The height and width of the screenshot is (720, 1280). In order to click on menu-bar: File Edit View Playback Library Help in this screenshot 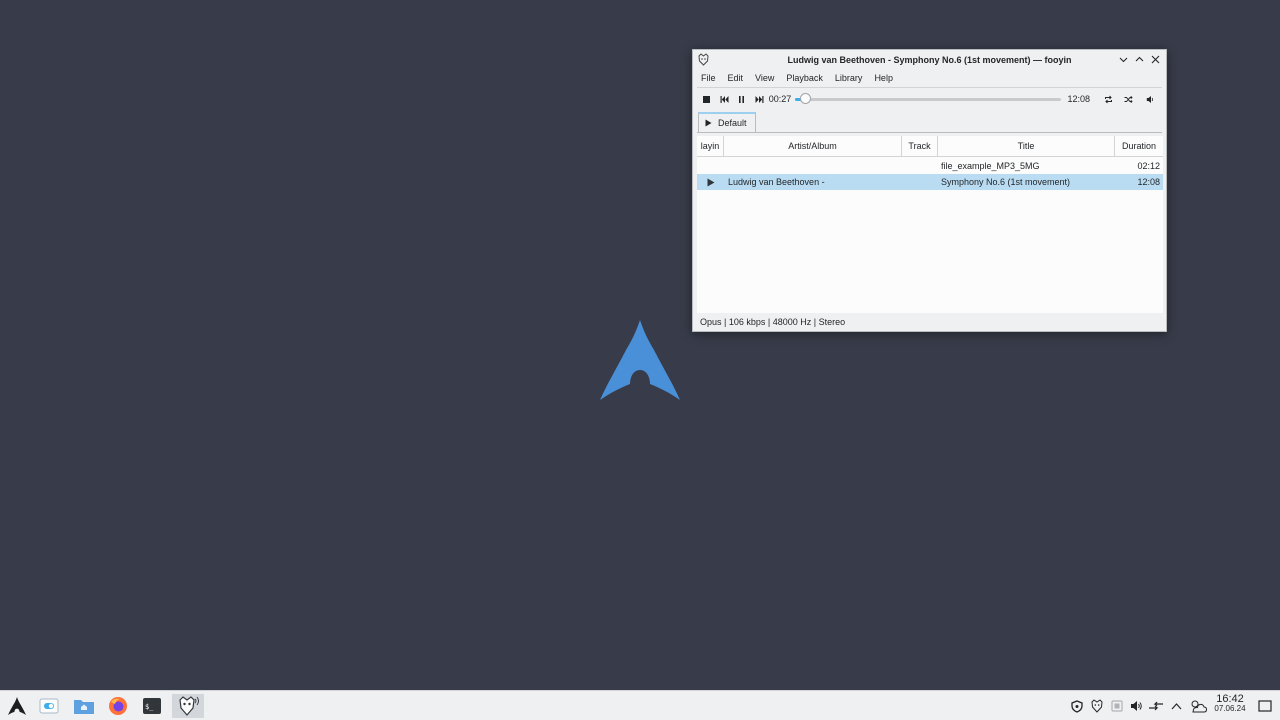, I will do `click(929, 78)`.